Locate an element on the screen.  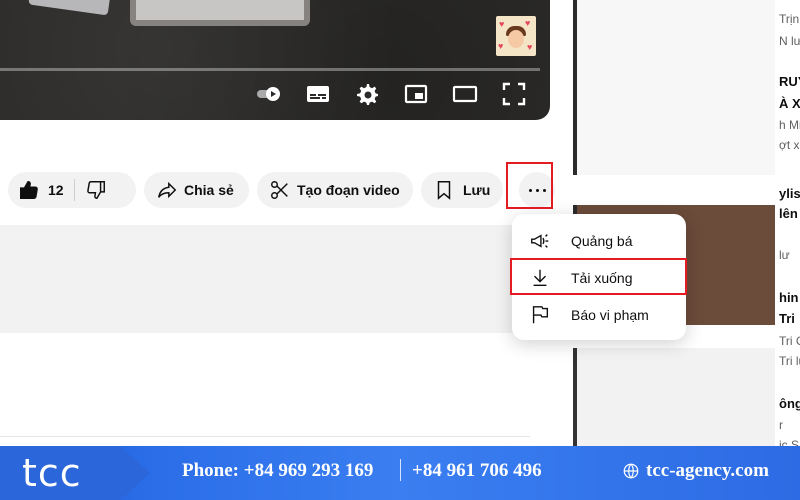
website-label: tcc-agency.com is located at coordinates (707, 470).